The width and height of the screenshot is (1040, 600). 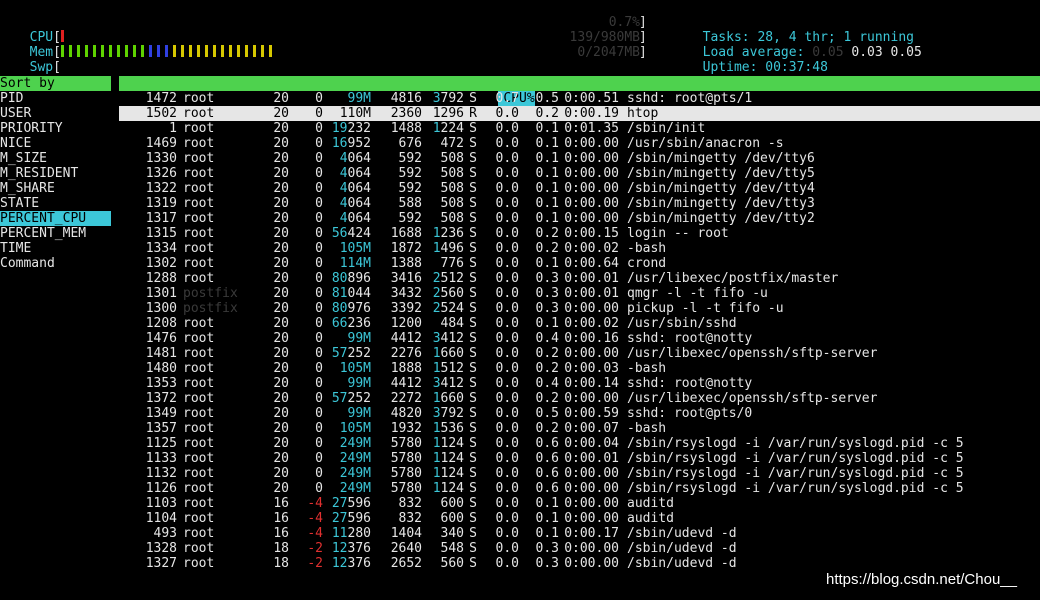 I want to click on sort-option-percent-cpu: PERCENT_CPU, so click(x=55, y=218).